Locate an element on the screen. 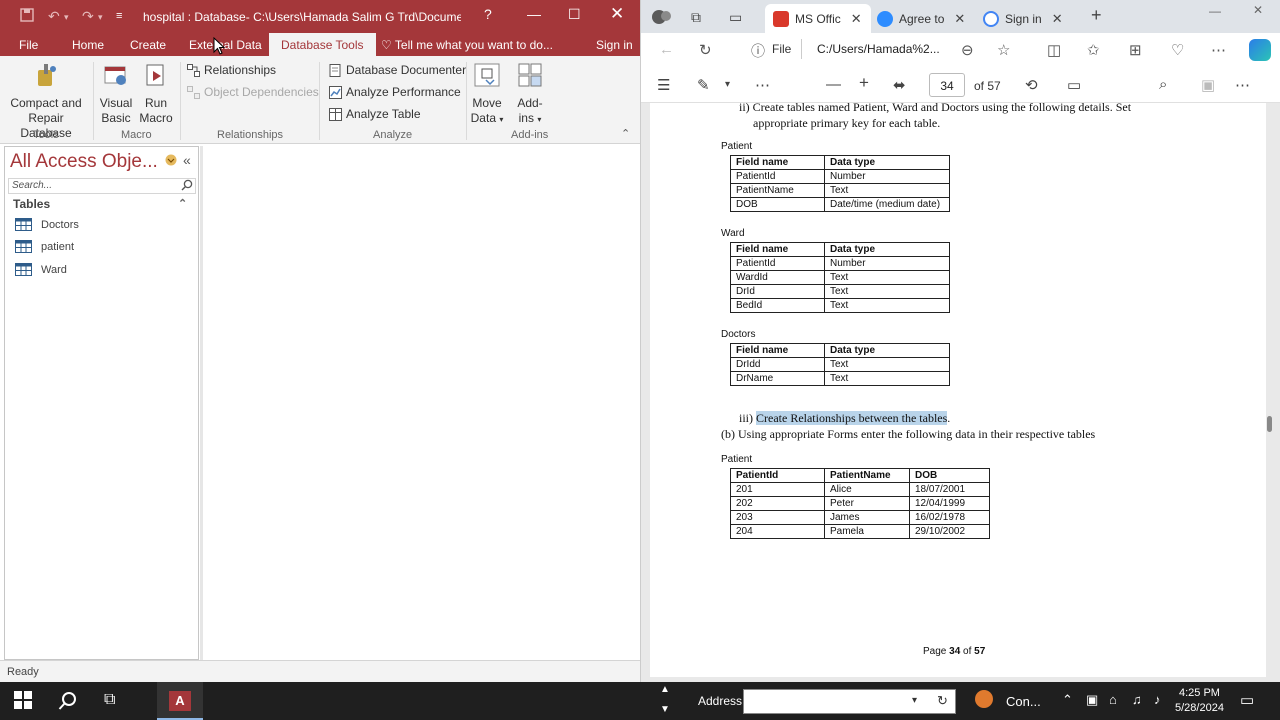  tab-sign-in: Sign in ✕ is located at coordinates (1030, 18).